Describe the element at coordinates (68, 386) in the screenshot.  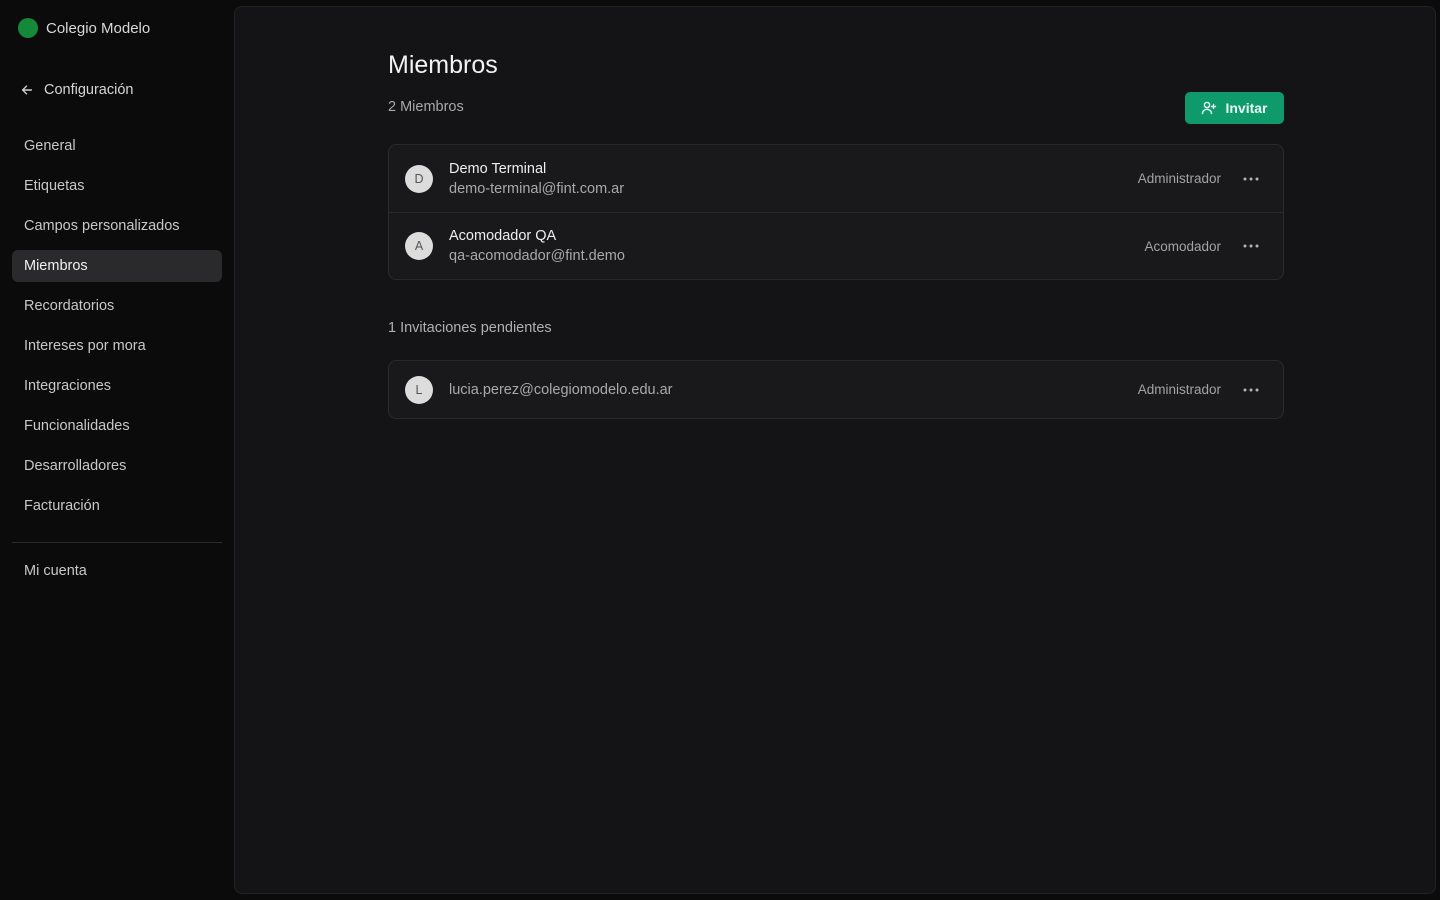
I see `sidebar-item-label: Integraciones` at that location.